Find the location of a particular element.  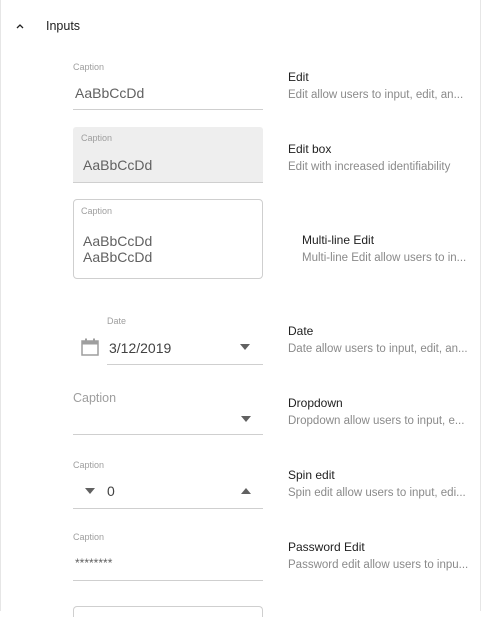

spin-underline is located at coordinates (168, 508).